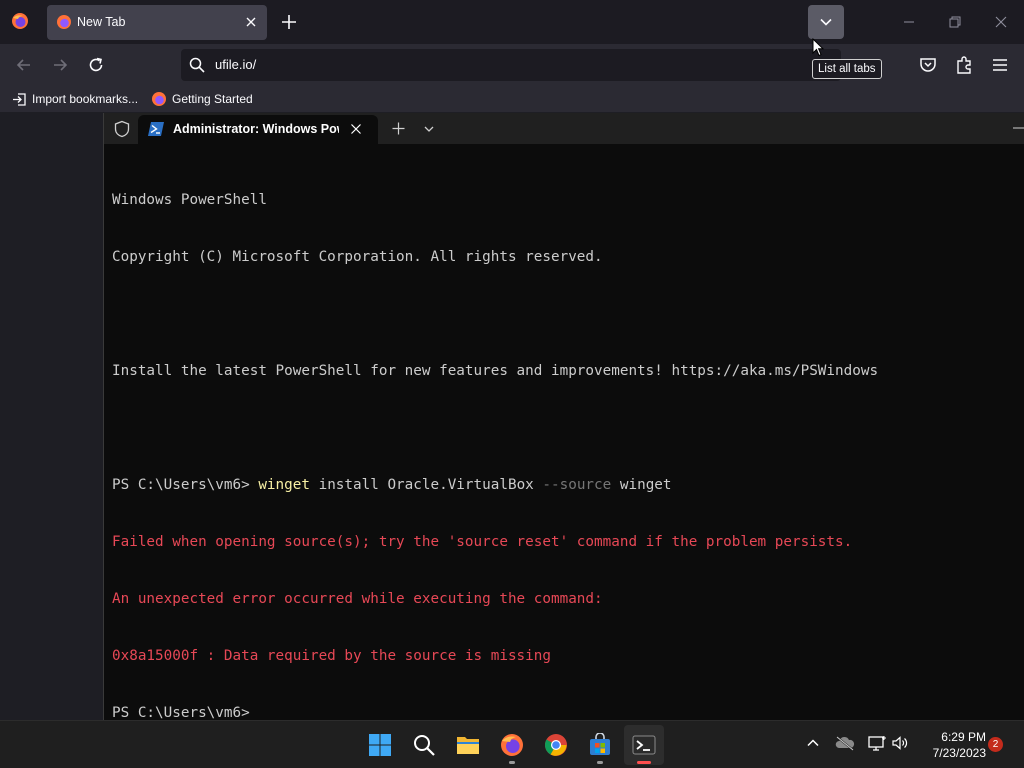 Image resolution: width=1024 pixels, height=768 pixels. I want to click on bookmarks-toolbar: Import bookmarks... Getting Started, so click(512, 99).